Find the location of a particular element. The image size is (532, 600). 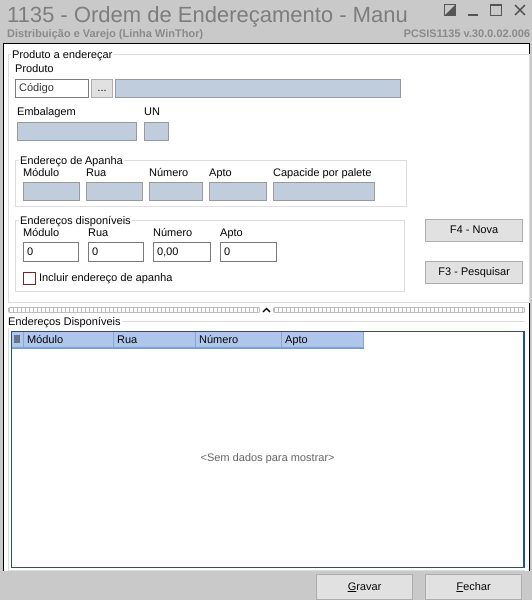

include-pick-checkbox: Incluir endereço de apanha is located at coordinates (210, 278).